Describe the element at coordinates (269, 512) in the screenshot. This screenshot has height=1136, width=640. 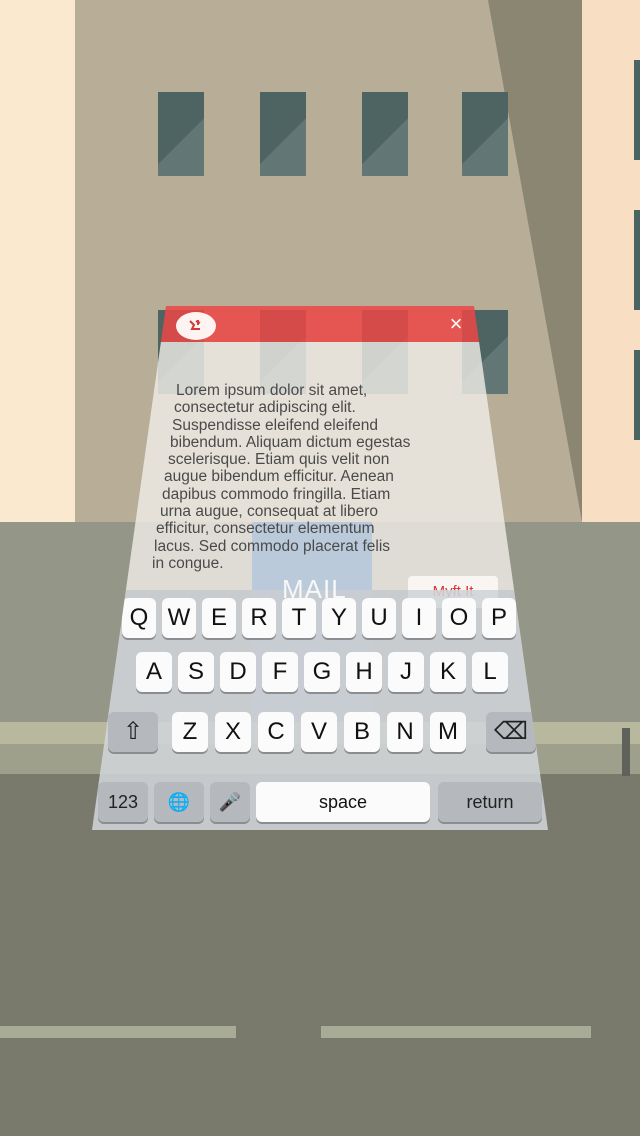
I see `text-line: urna augue, consequat at libero` at that location.